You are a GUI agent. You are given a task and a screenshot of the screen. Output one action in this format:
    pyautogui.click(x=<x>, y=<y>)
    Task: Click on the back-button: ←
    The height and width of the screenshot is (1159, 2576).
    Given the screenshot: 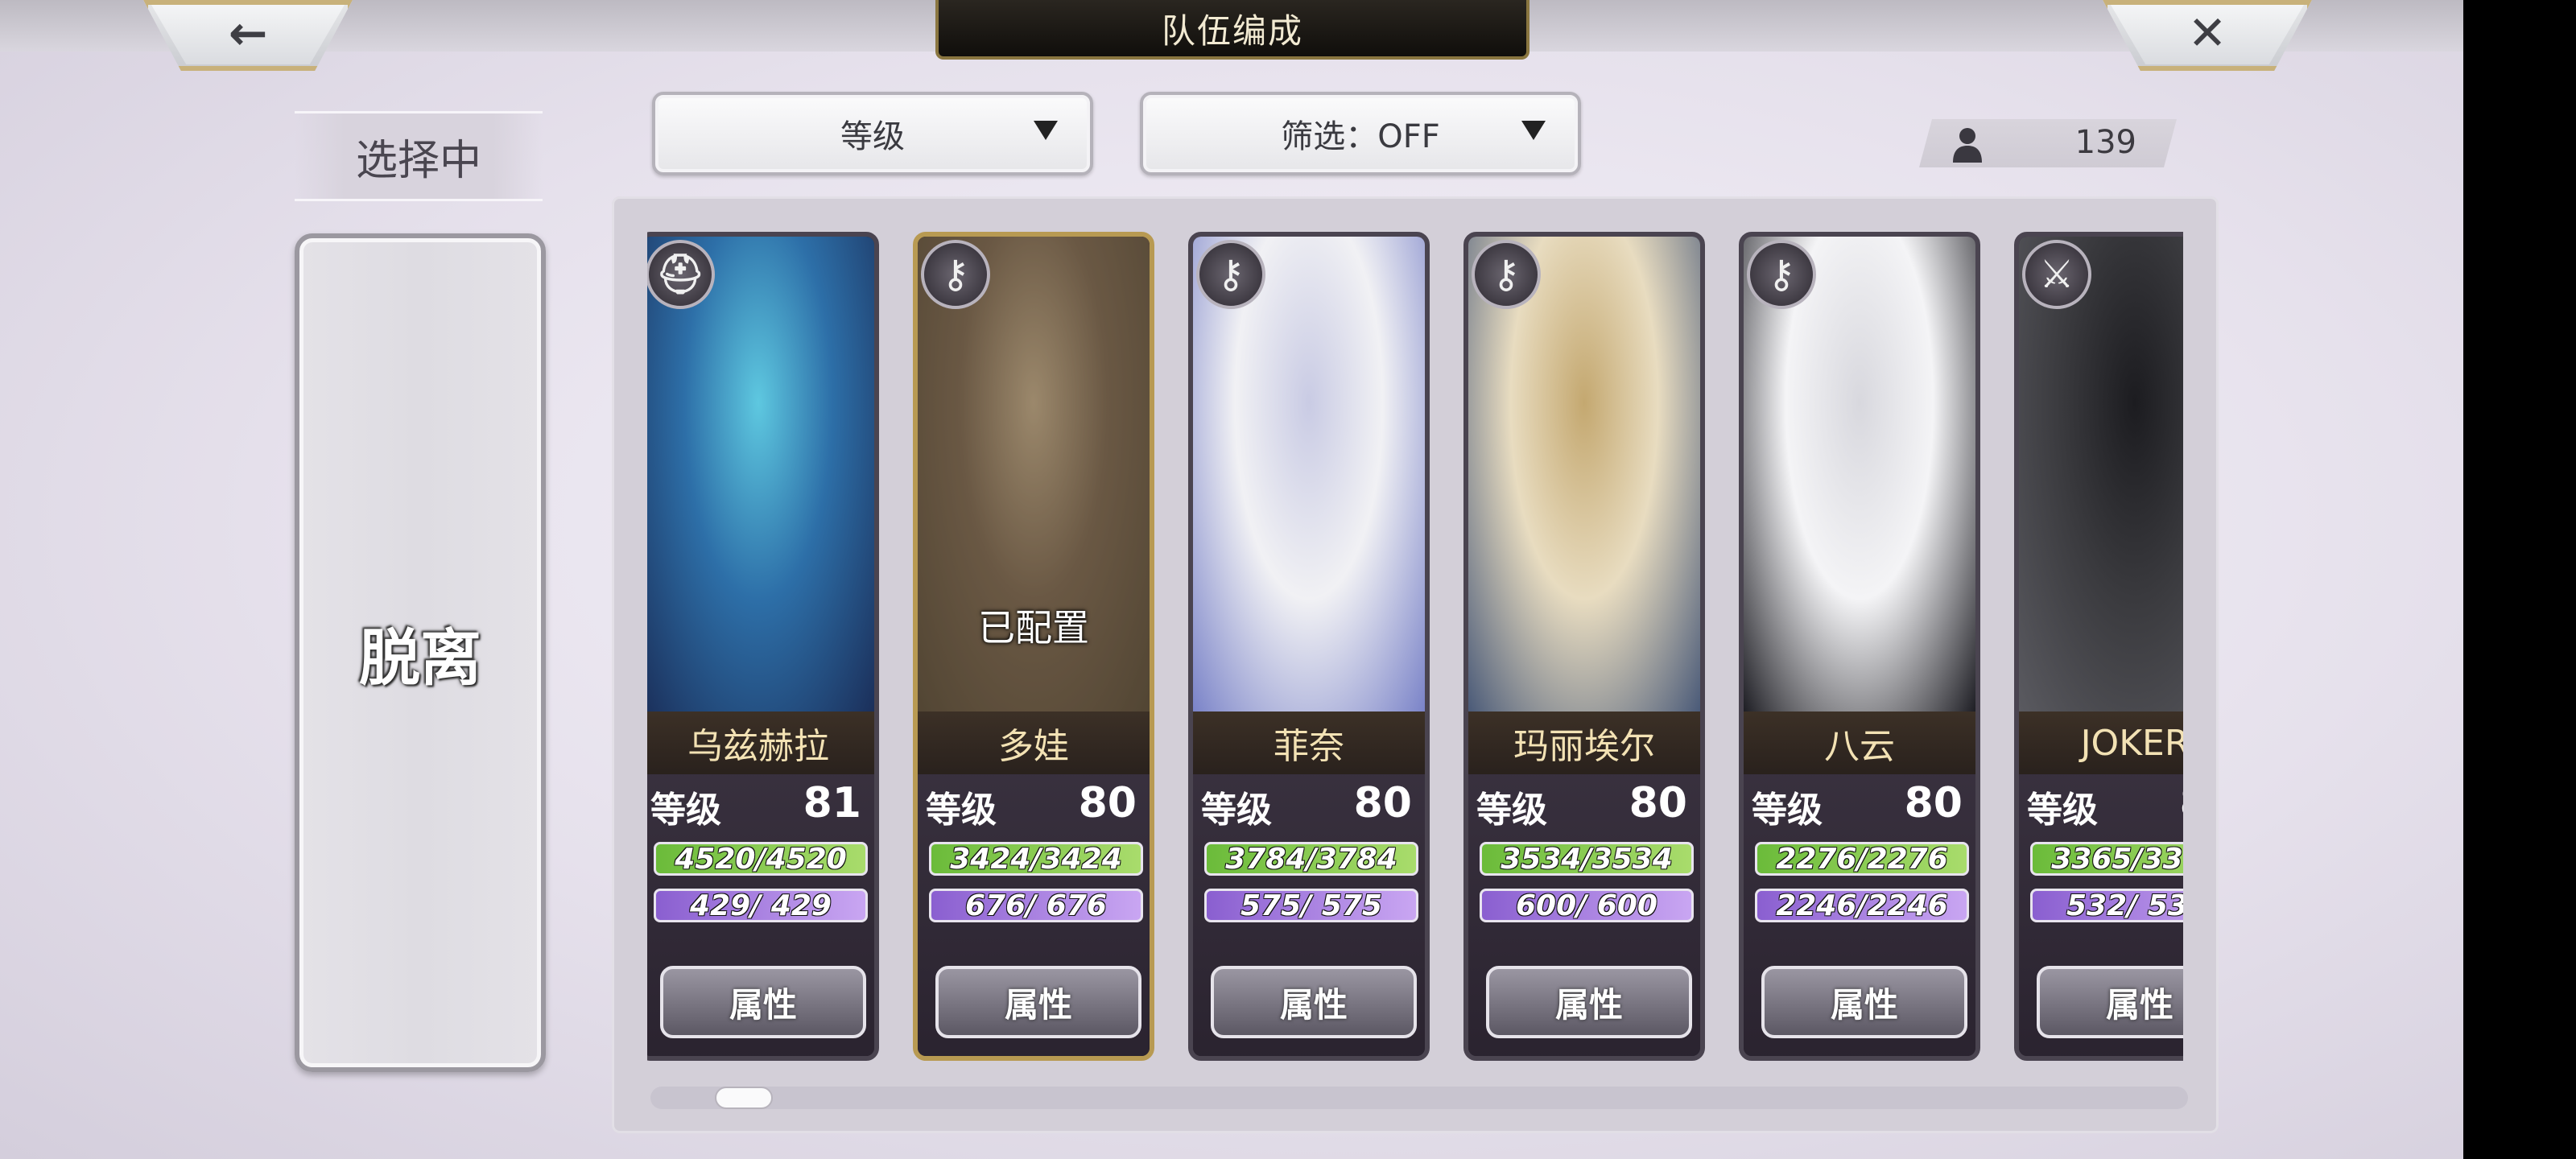 What is the action you would take?
    pyautogui.click(x=248, y=35)
    